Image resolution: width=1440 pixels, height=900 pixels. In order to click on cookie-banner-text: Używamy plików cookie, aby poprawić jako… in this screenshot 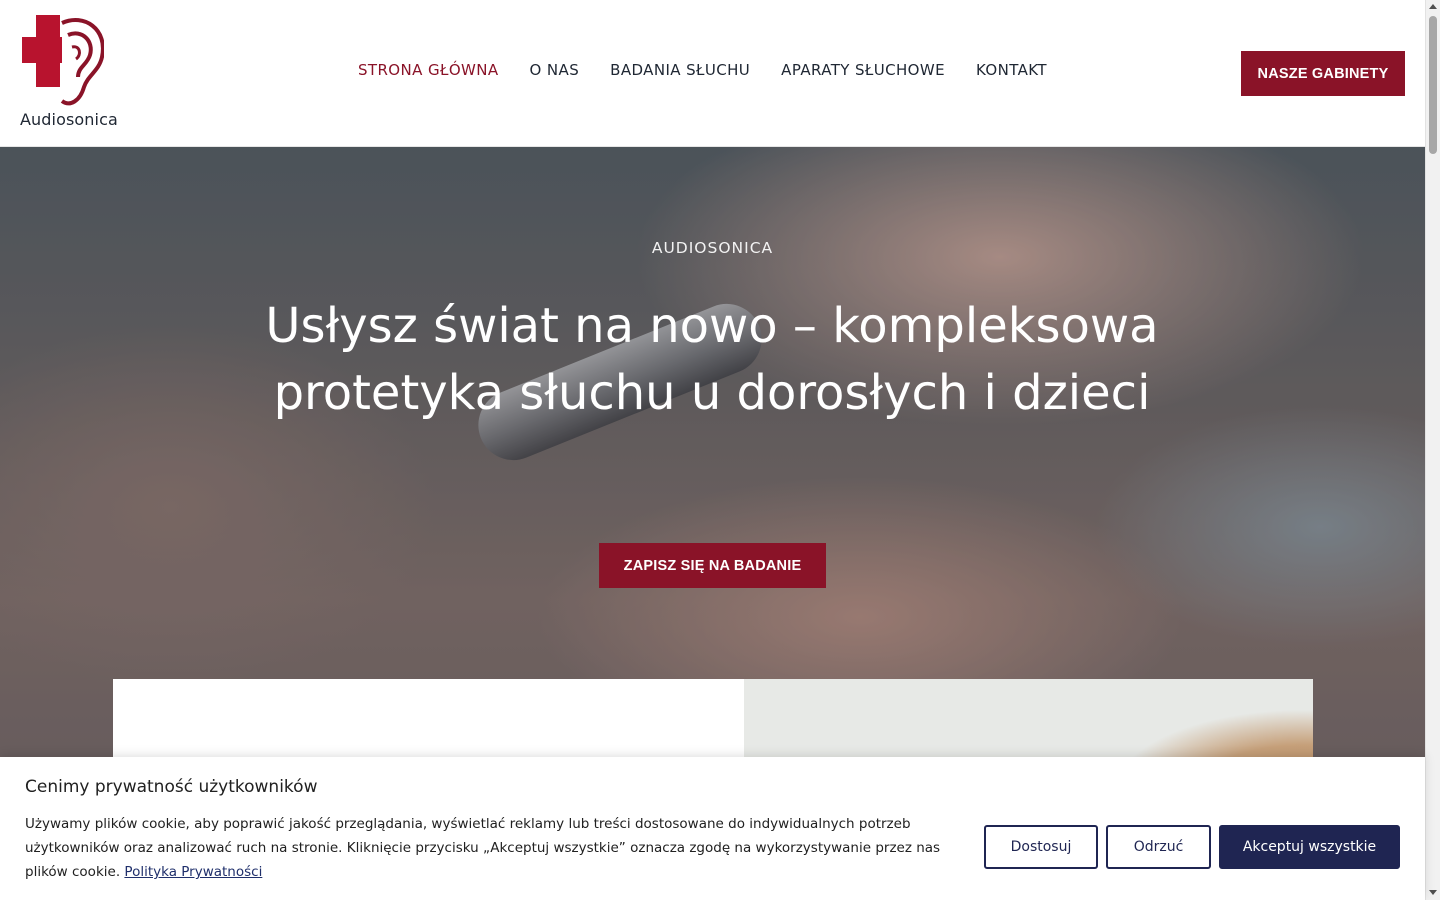, I will do `click(492, 848)`.